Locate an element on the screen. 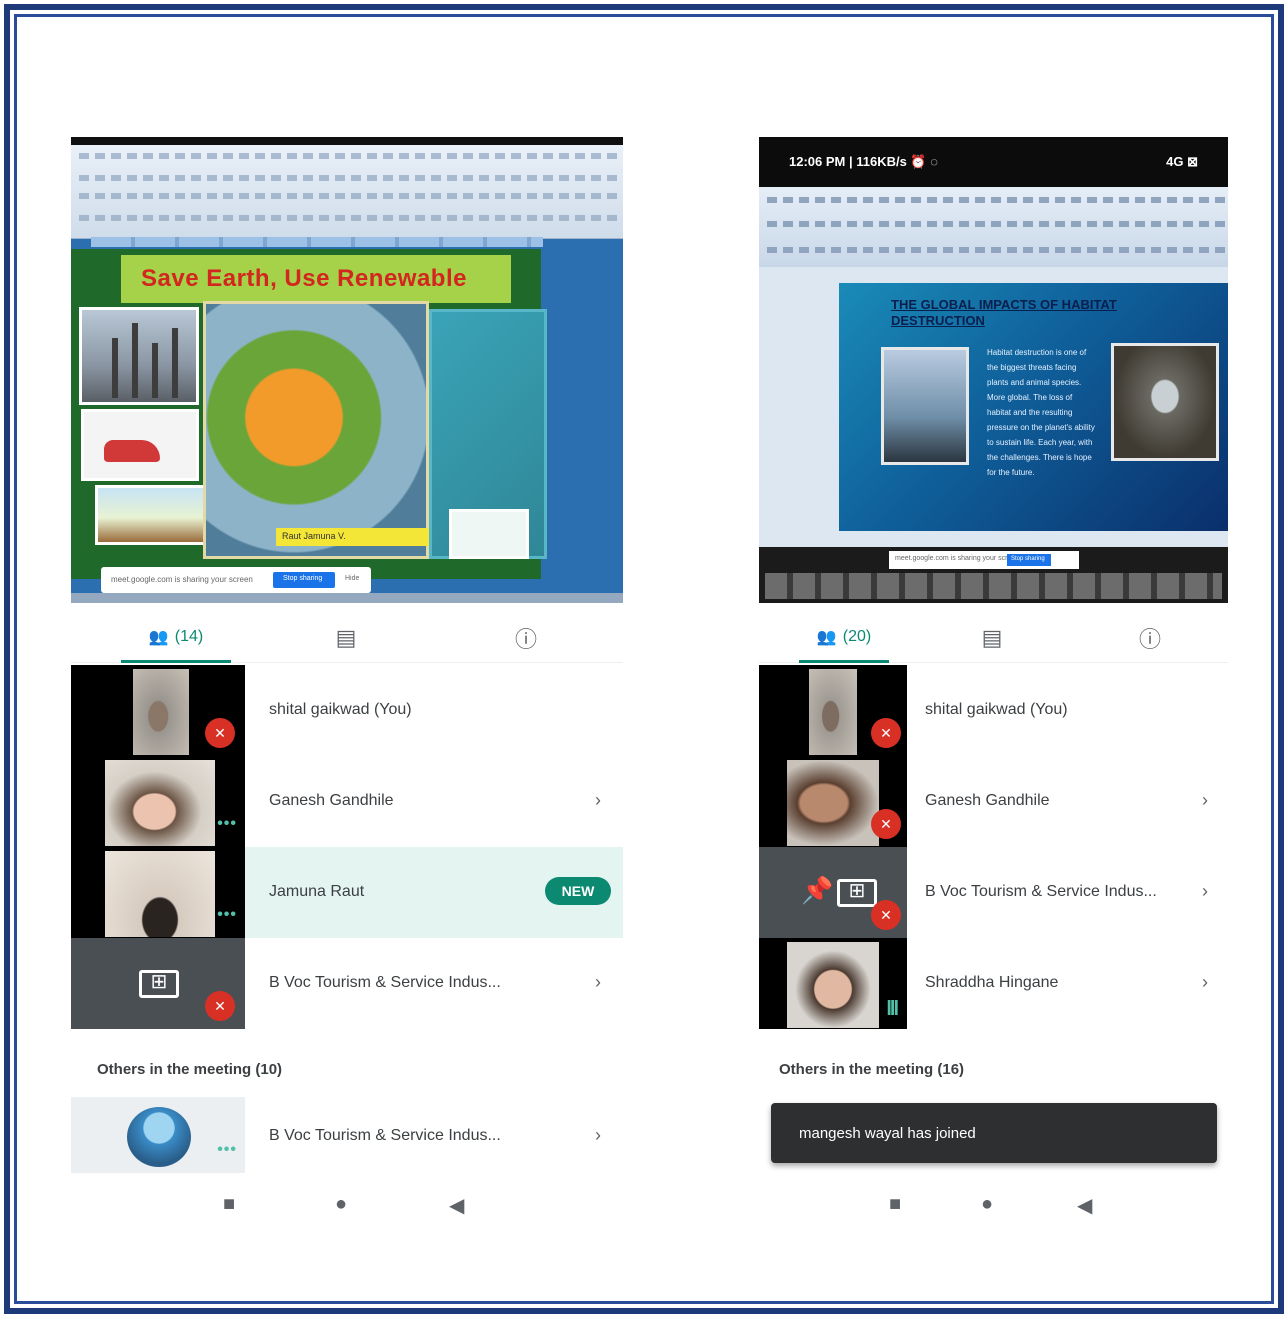  tab-people: 👥 (14) is located at coordinates (176, 638).